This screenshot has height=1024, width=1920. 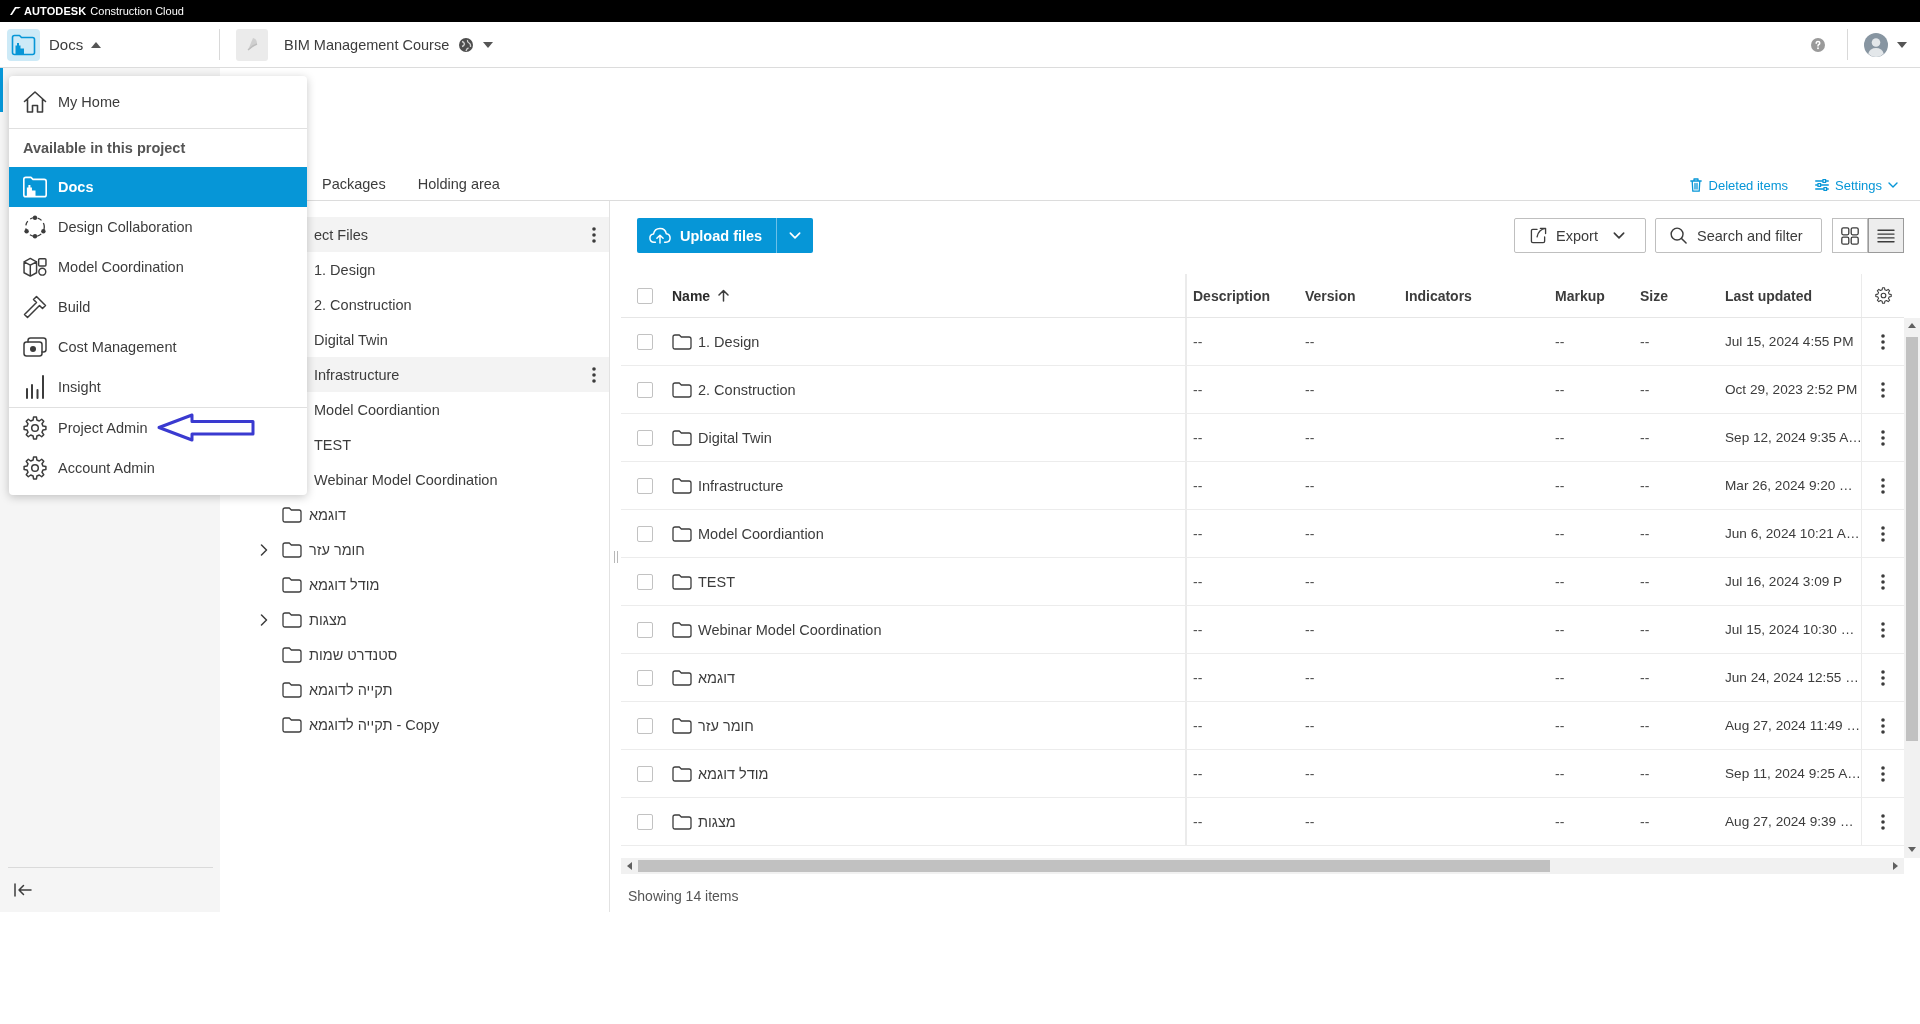 What do you see at coordinates (158, 307) in the screenshot?
I see `menu-item: Build` at bounding box center [158, 307].